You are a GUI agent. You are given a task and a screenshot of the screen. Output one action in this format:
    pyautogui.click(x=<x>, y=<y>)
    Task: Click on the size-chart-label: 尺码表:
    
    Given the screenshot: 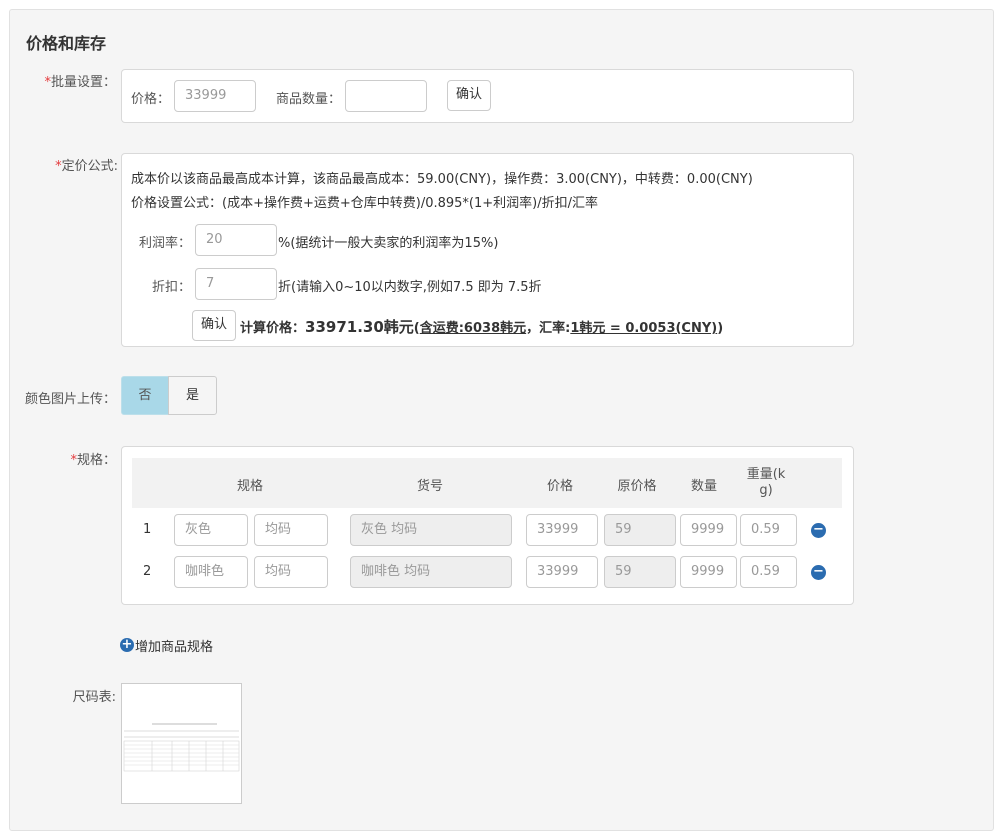 What is the action you would take?
    pyautogui.click(x=94, y=697)
    